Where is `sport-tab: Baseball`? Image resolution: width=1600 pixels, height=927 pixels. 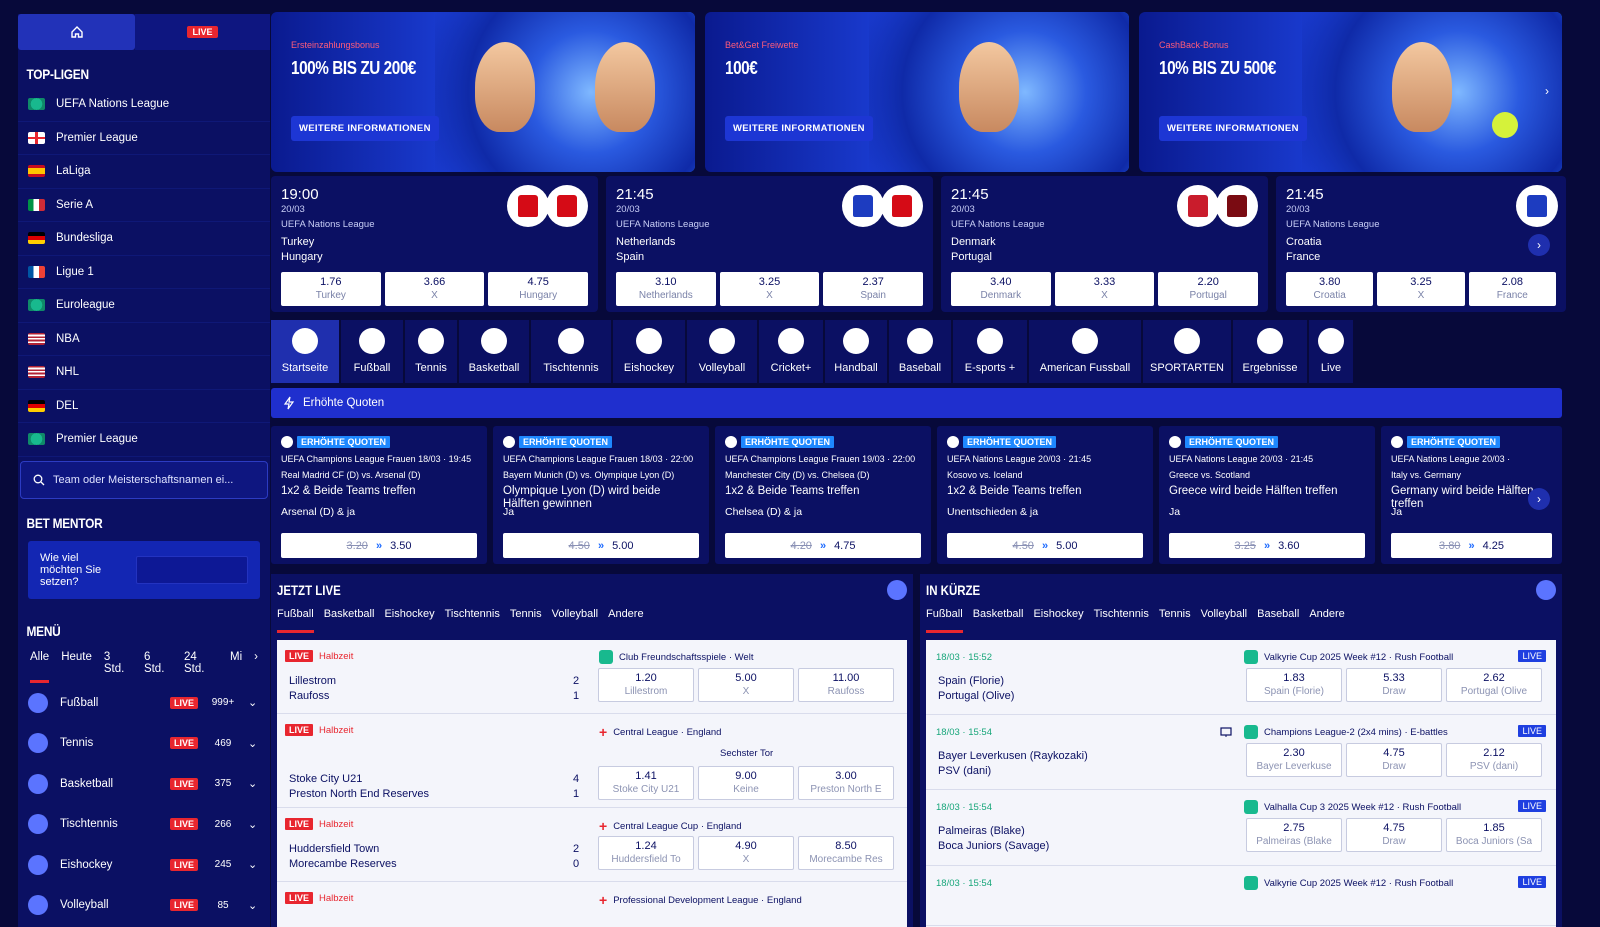
sport-tab: Baseball is located at coordinates (1278, 620).